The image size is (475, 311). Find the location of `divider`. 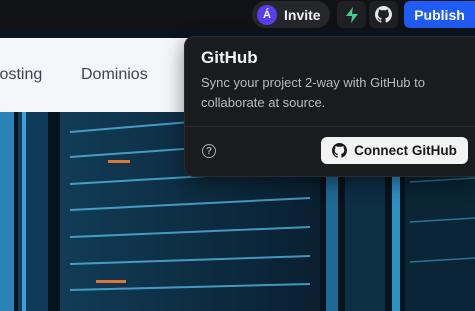

divider is located at coordinates (330, 126).